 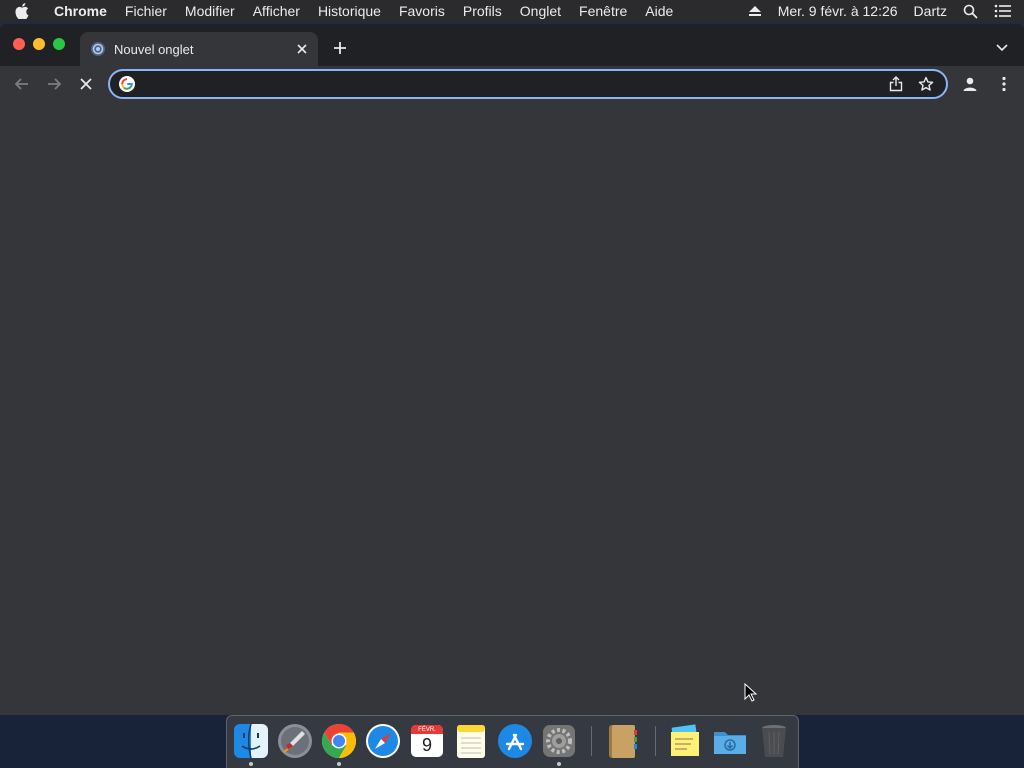 What do you see at coordinates (838, 11) in the screenshot?
I see `clock: Mer. 9 févr. à 12:26` at bounding box center [838, 11].